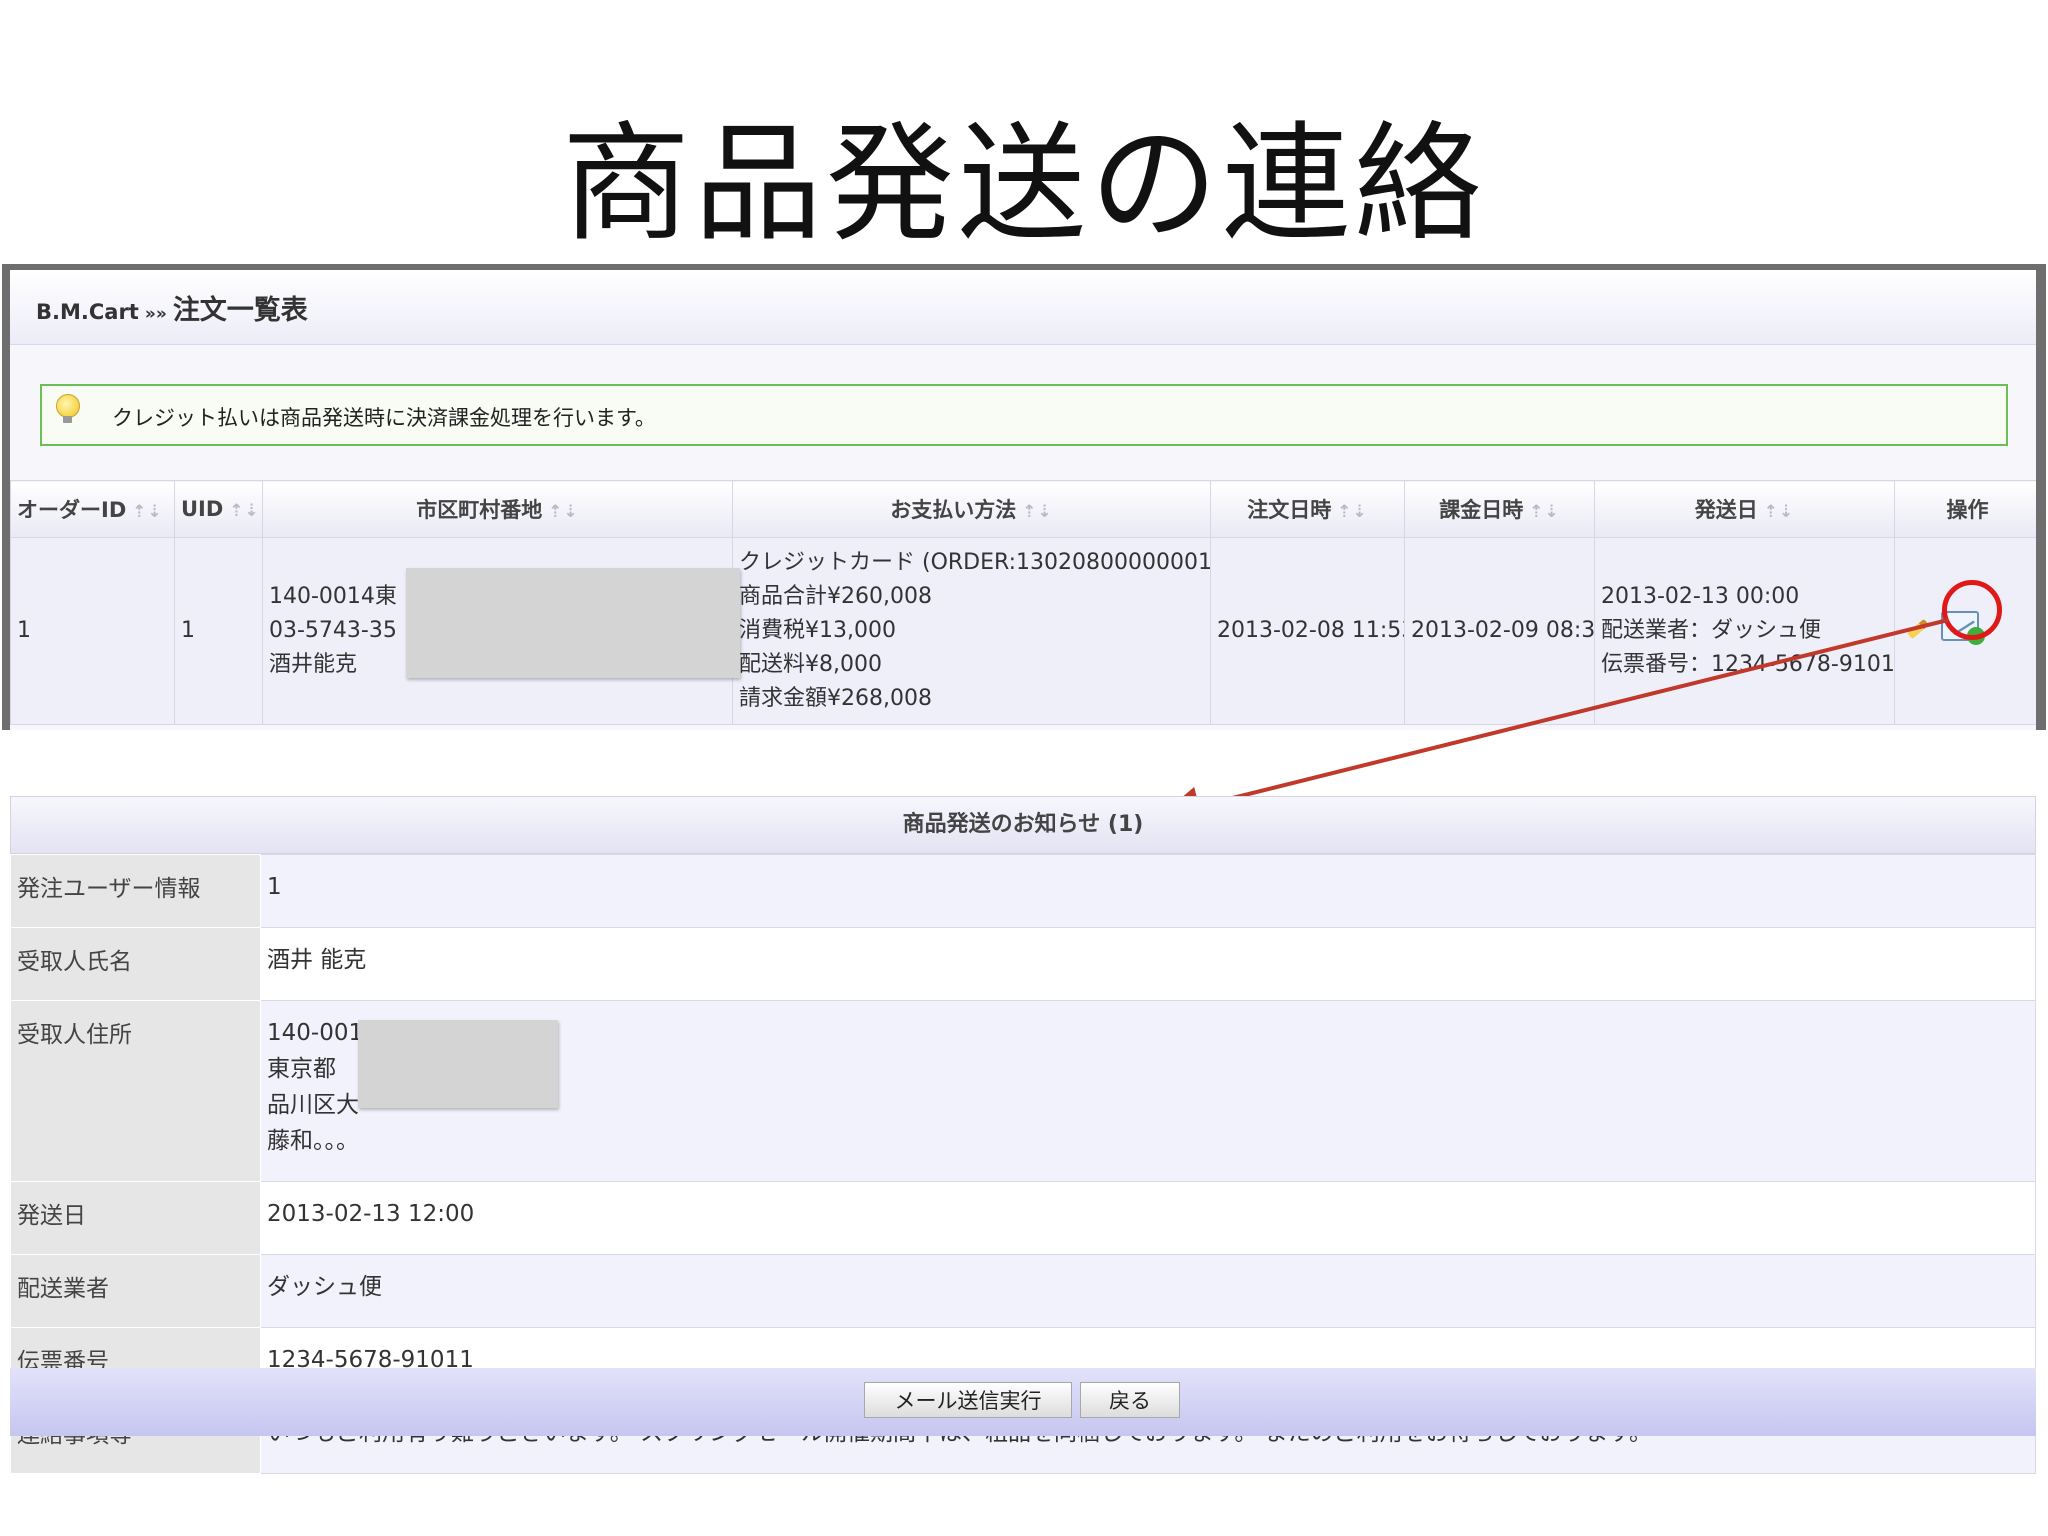 The image size is (2048, 1536). Describe the element at coordinates (479, 510) in the screenshot. I see `column-label: 市区町村番地` at that location.